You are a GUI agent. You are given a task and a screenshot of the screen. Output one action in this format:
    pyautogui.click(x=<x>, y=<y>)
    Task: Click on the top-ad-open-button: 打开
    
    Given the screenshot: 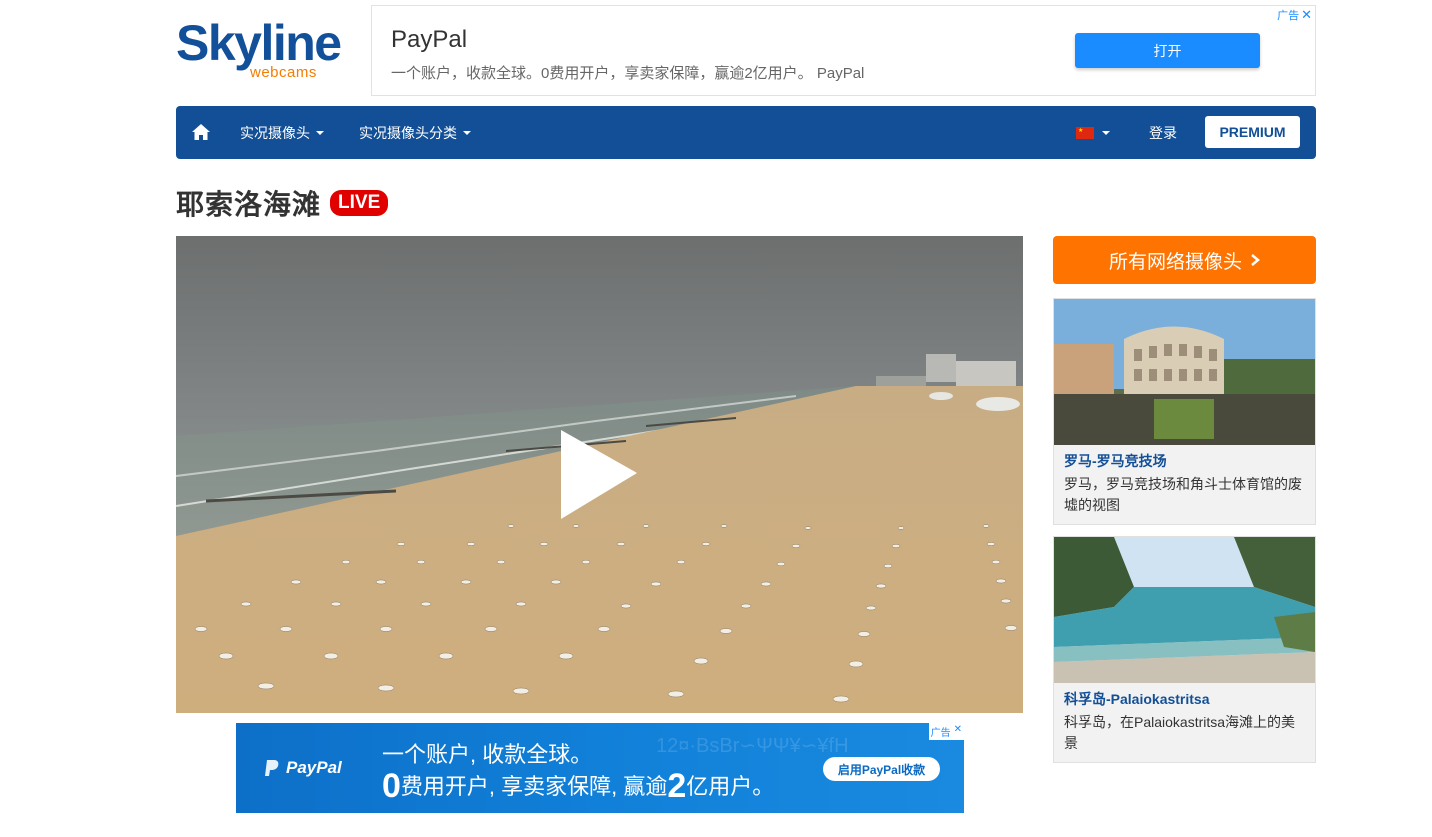 What is the action you would take?
    pyautogui.click(x=1167, y=50)
    